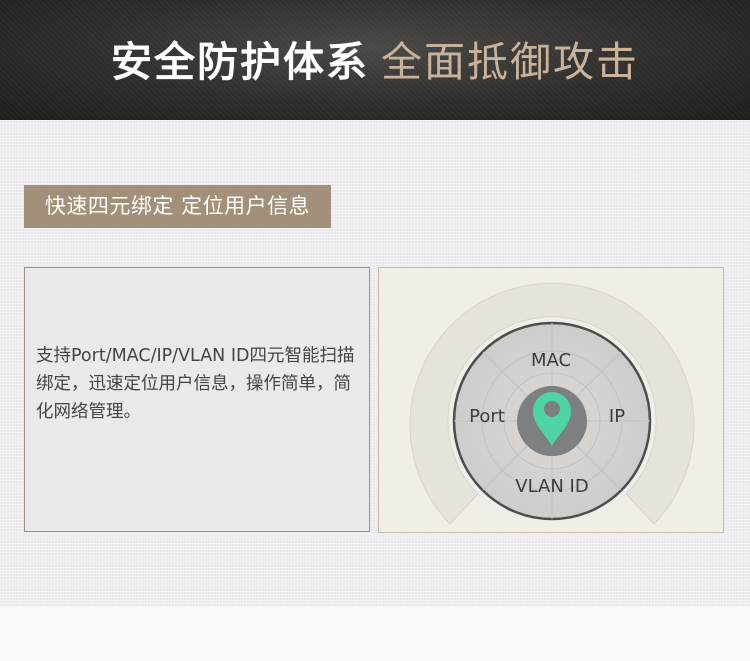  What do you see at coordinates (375, 634) in the screenshot?
I see `footer-strip` at bounding box center [375, 634].